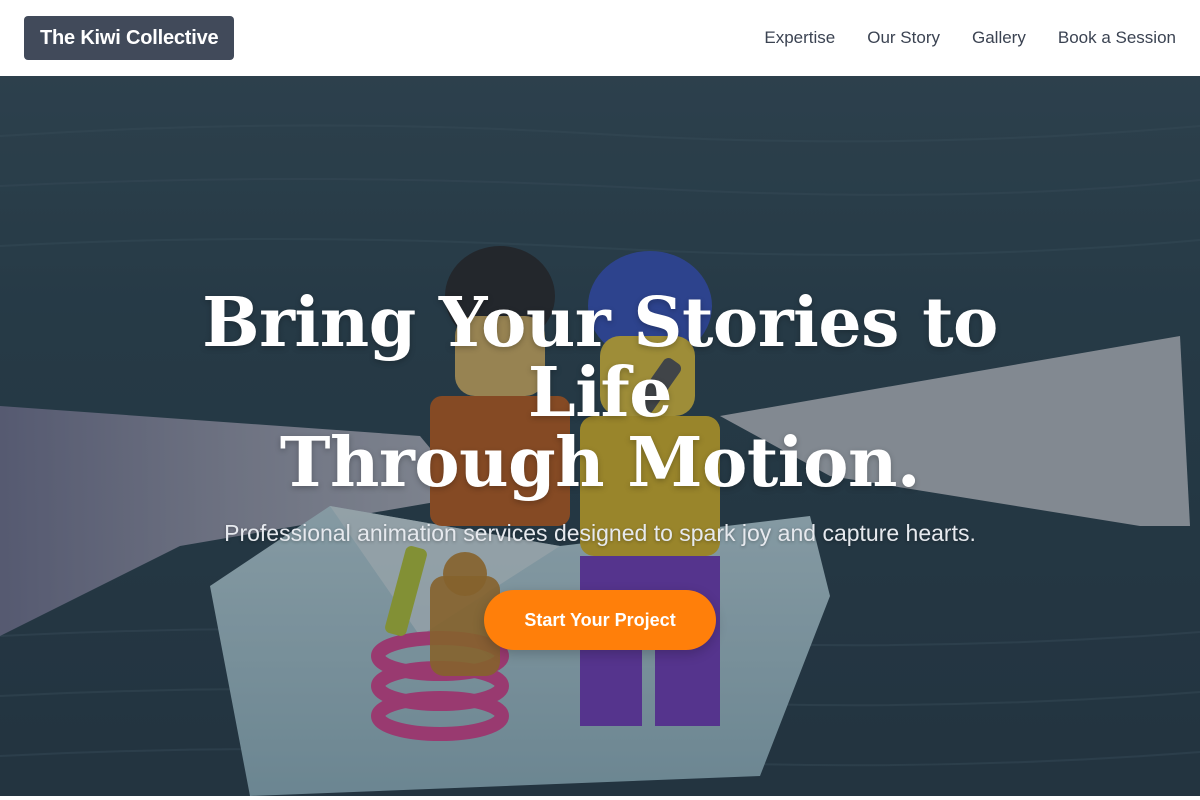 The image size is (1200, 800). What do you see at coordinates (999, 38) in the screenshot?
I see `nav-link-gallery: Gallery` at bounding box center [999, 38].